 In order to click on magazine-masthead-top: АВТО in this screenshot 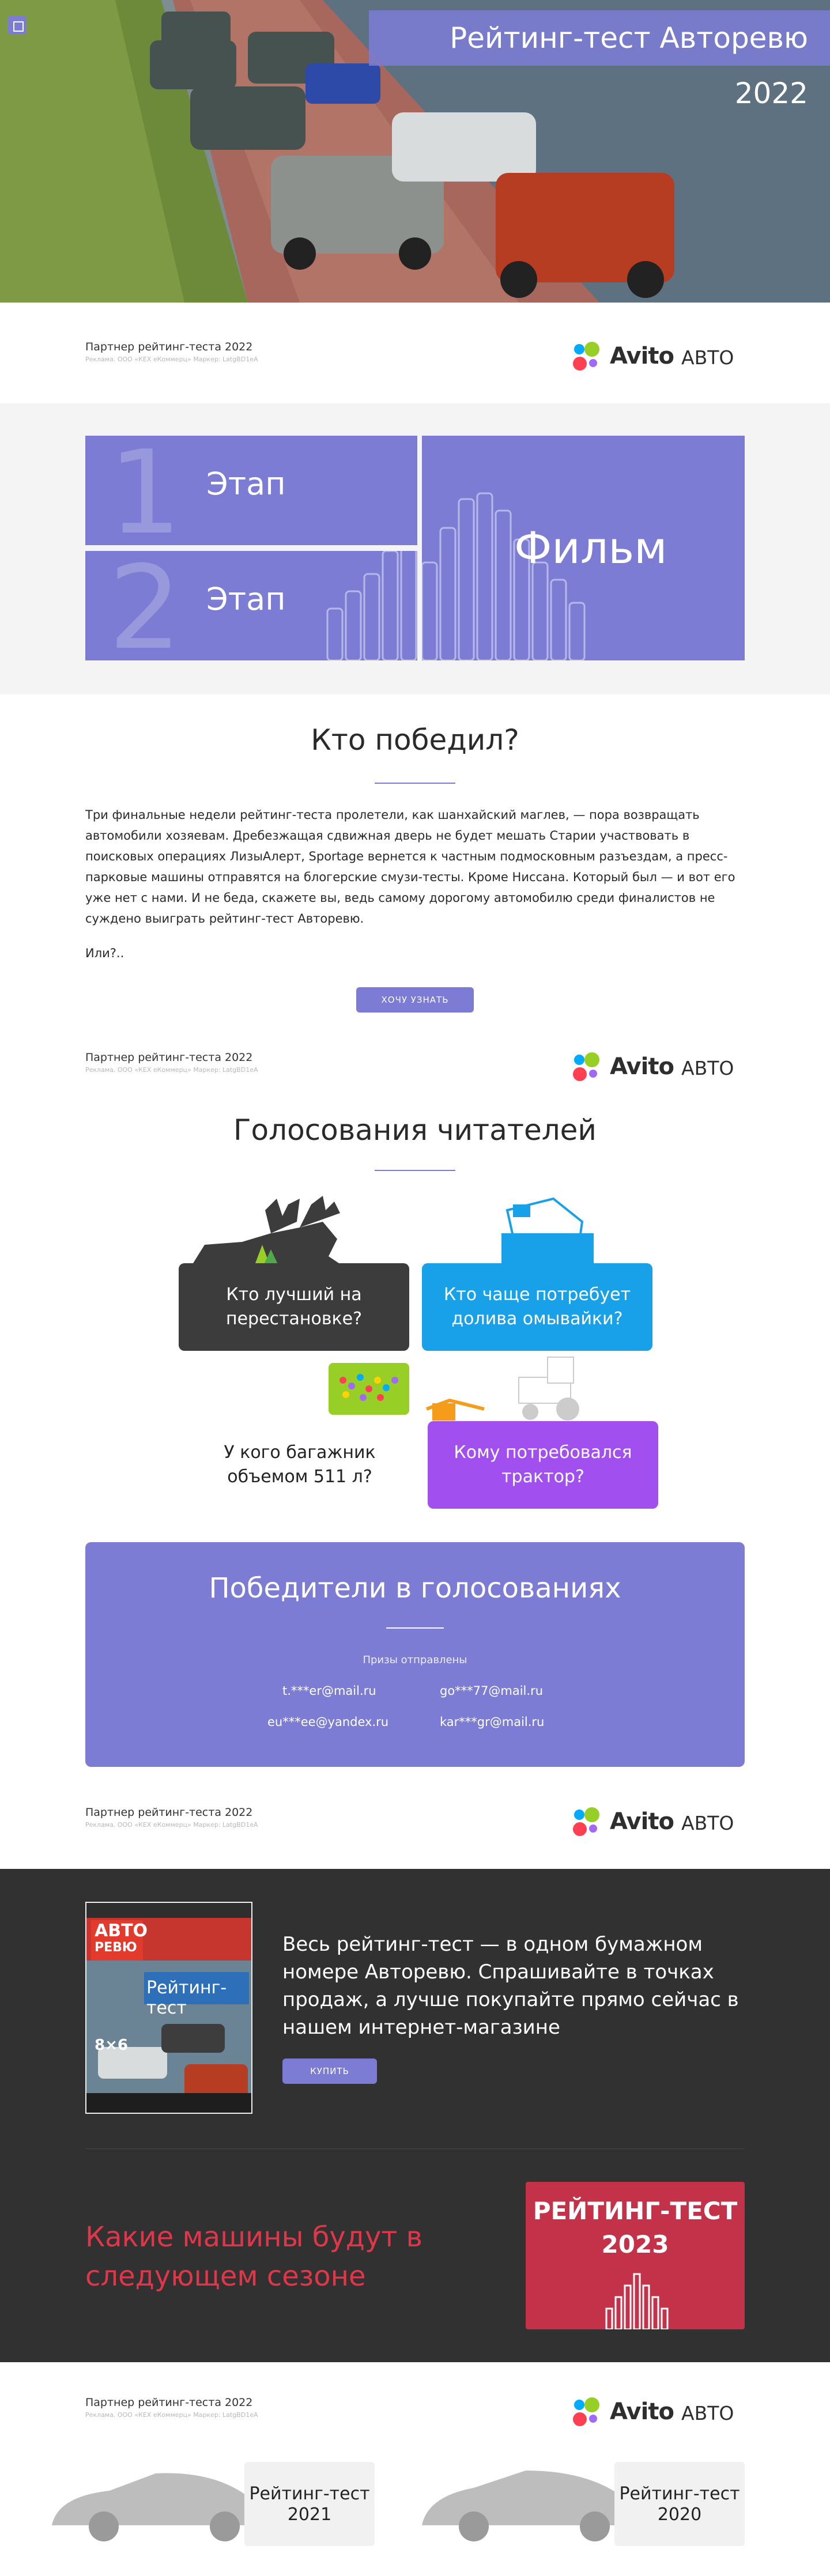, I will do `click(121, 1931)`.